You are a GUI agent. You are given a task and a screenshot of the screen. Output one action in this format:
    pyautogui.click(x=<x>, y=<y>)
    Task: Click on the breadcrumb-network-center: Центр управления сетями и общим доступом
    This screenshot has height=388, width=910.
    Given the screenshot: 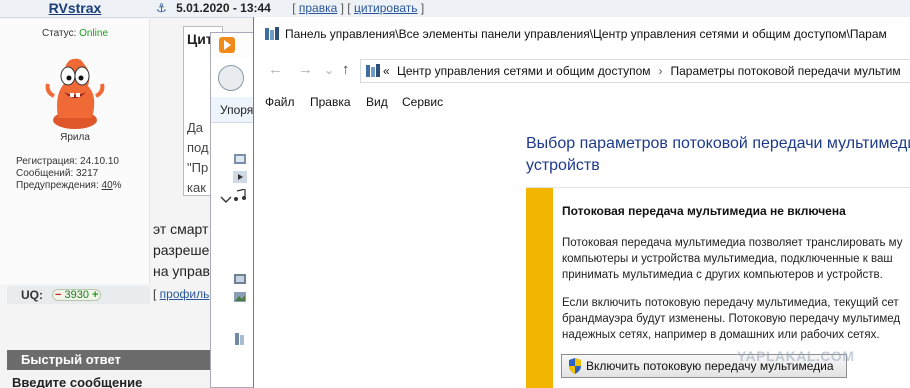 What is the action you would take?
    pyautogui.click(x=524, y=71)
    